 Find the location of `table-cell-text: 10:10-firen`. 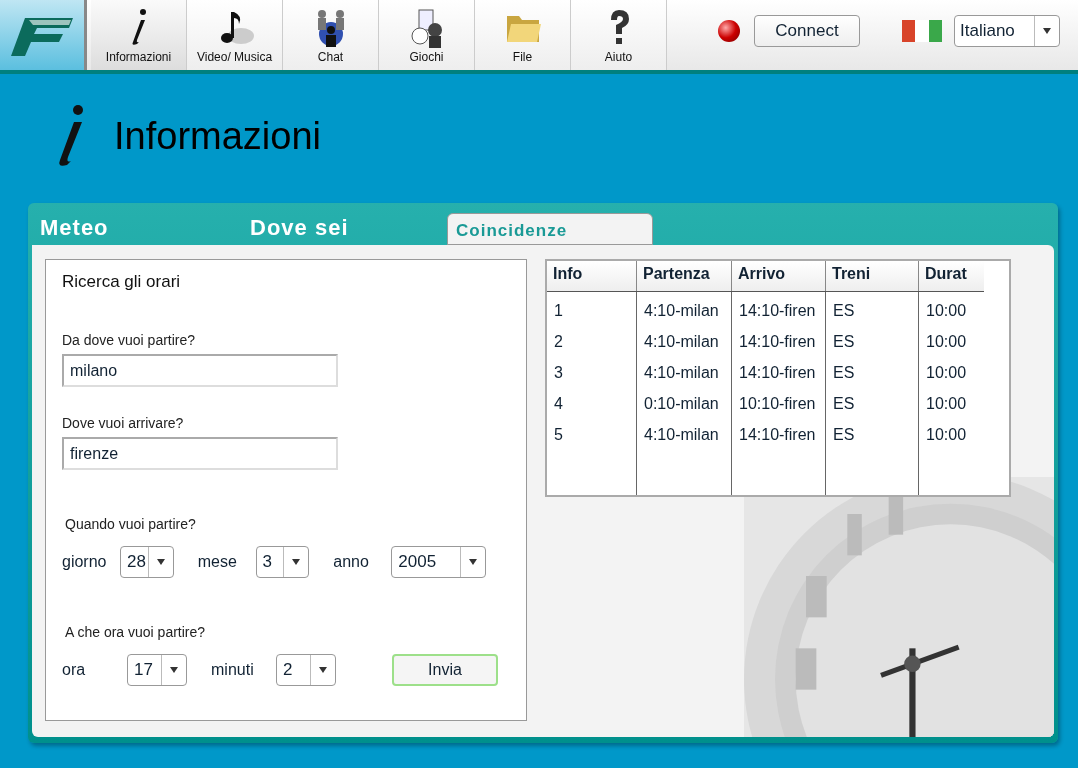

table-cell-text: 10:10-firen is located at coordinates (777, 404).